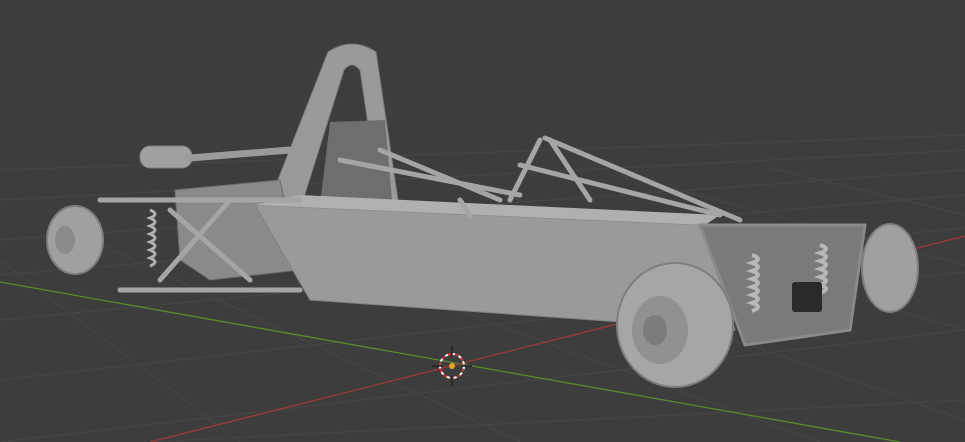 The height and width of the screenshot is (442, 965). I want to click on exhaust-pipe, so click(166, 157).